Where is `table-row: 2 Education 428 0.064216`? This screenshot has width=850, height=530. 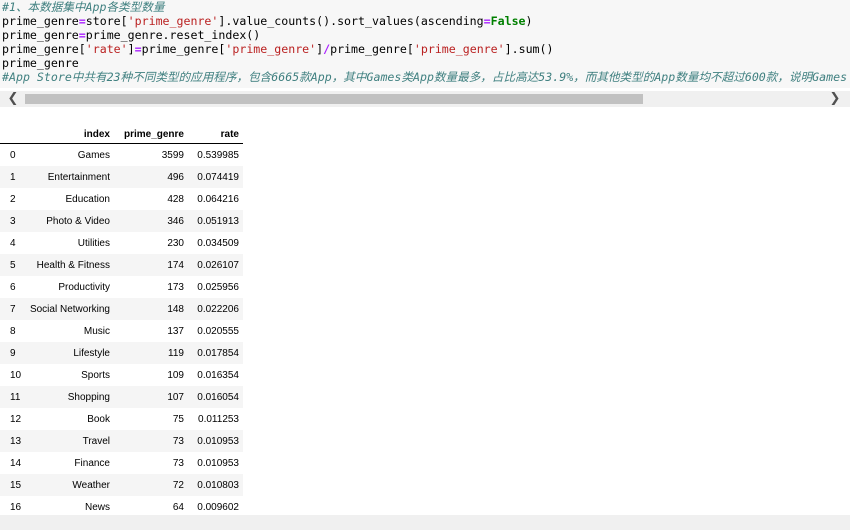
table-row: 2 Education 428 0.064216 is located at coordinates (121, 199).